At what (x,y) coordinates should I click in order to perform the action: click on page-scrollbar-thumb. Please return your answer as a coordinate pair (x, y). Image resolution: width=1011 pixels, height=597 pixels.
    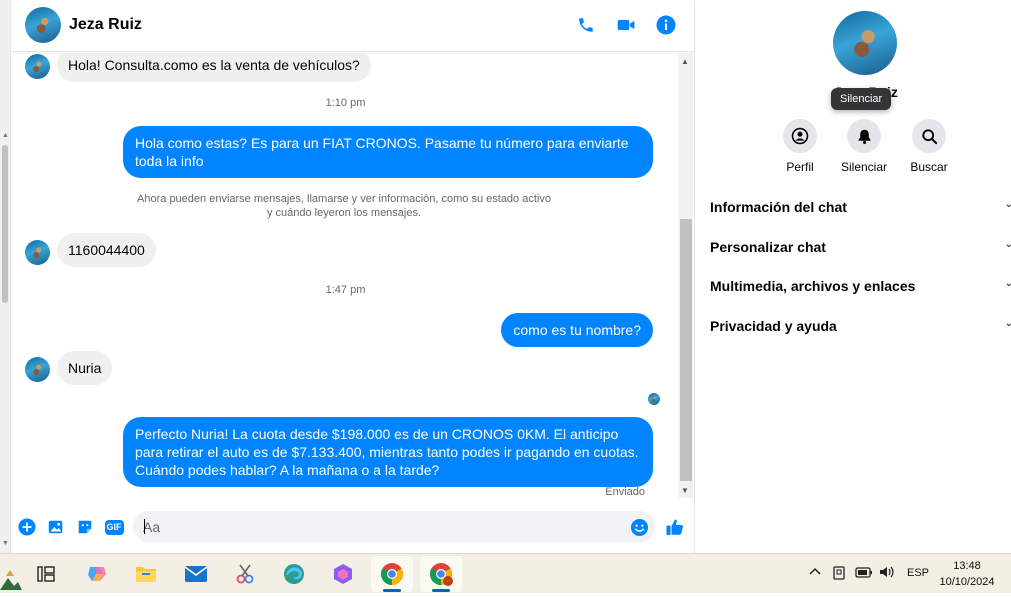
    Looking at the image, I should click on (5, 224).